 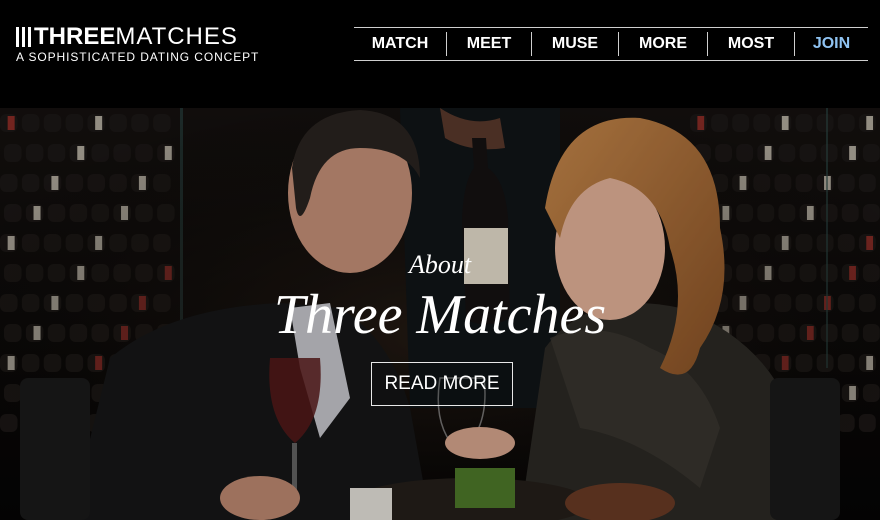 What do you see at coordinates (440, 264) in the screenshot?
I see `hero-subtitle: About` at bounding box center [440, 264].